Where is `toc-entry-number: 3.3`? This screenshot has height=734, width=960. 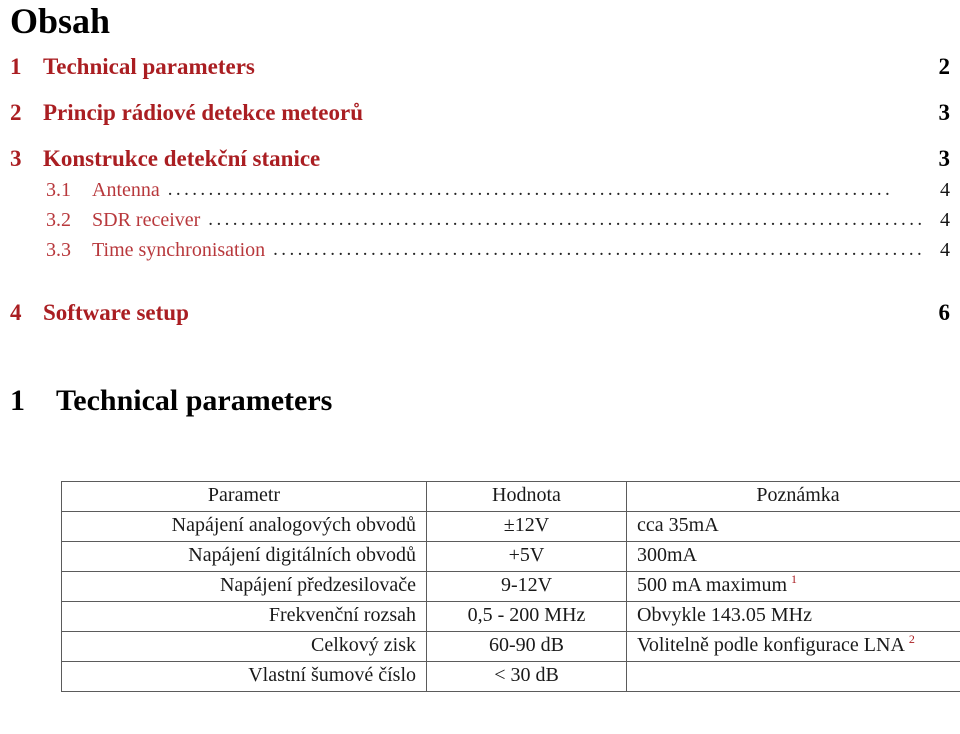 toc-entry-number: 3.3 is located at coordinates (58, 250).